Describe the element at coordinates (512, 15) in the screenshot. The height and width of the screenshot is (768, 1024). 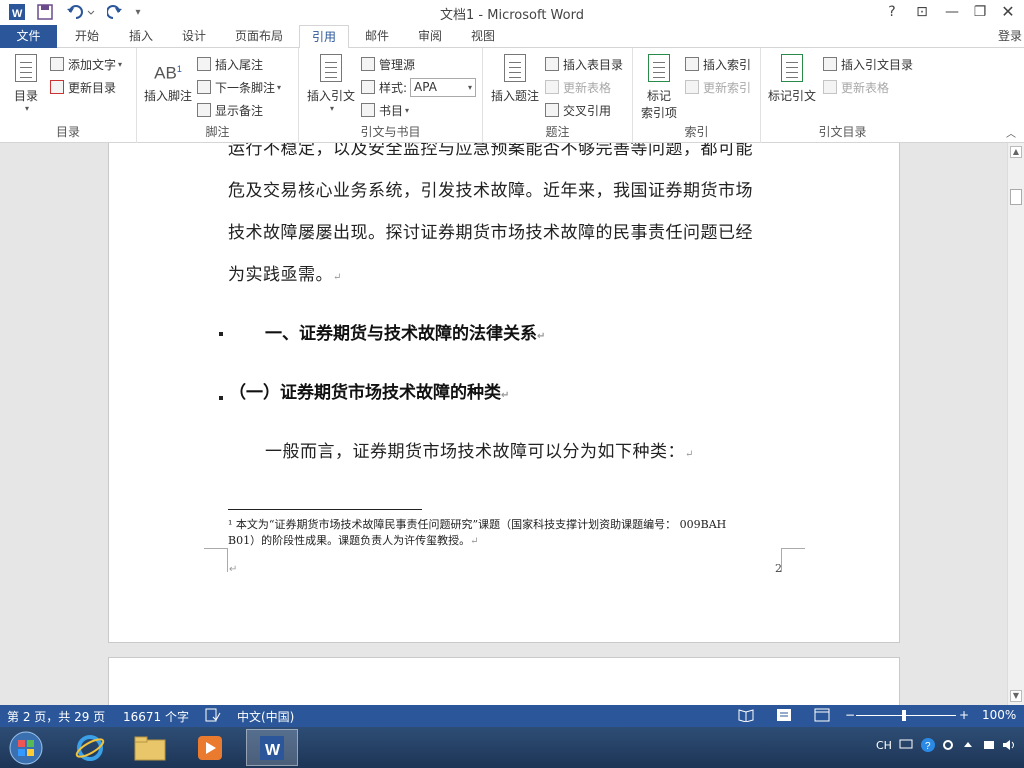
I see `window-title: 文档1 - Microsoft Word` at that location.